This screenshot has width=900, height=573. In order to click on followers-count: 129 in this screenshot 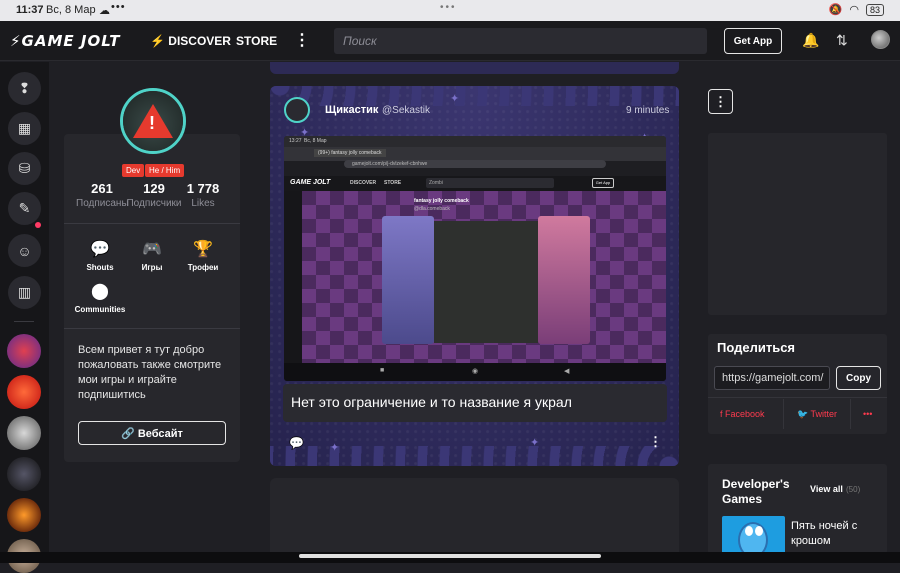, I will do `click(154, 188)`.